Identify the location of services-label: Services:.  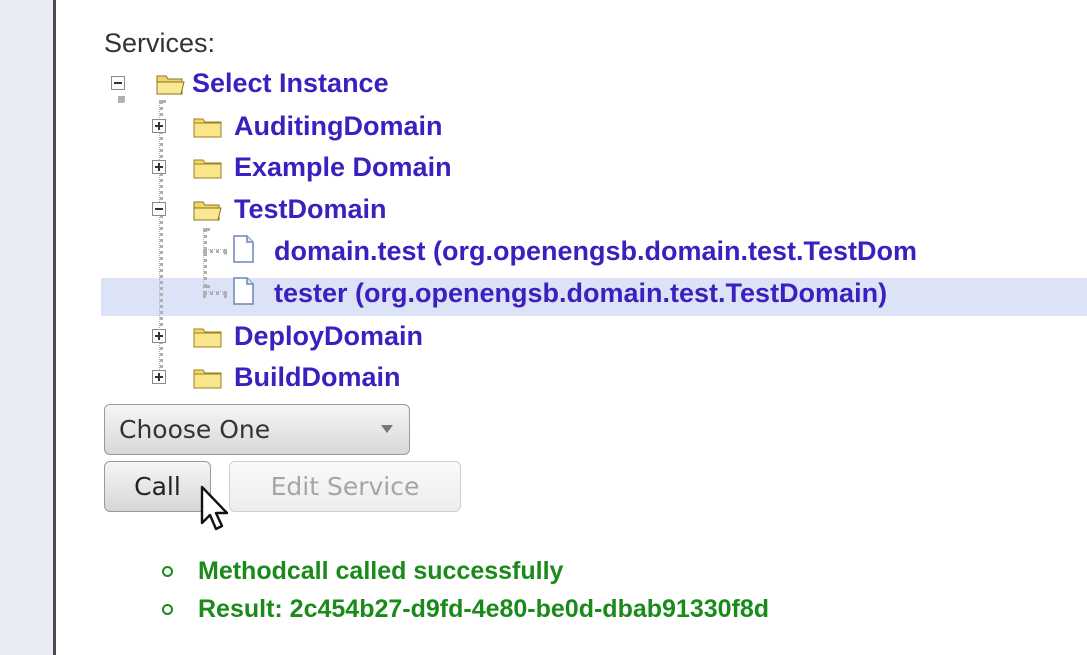
(160, 43).